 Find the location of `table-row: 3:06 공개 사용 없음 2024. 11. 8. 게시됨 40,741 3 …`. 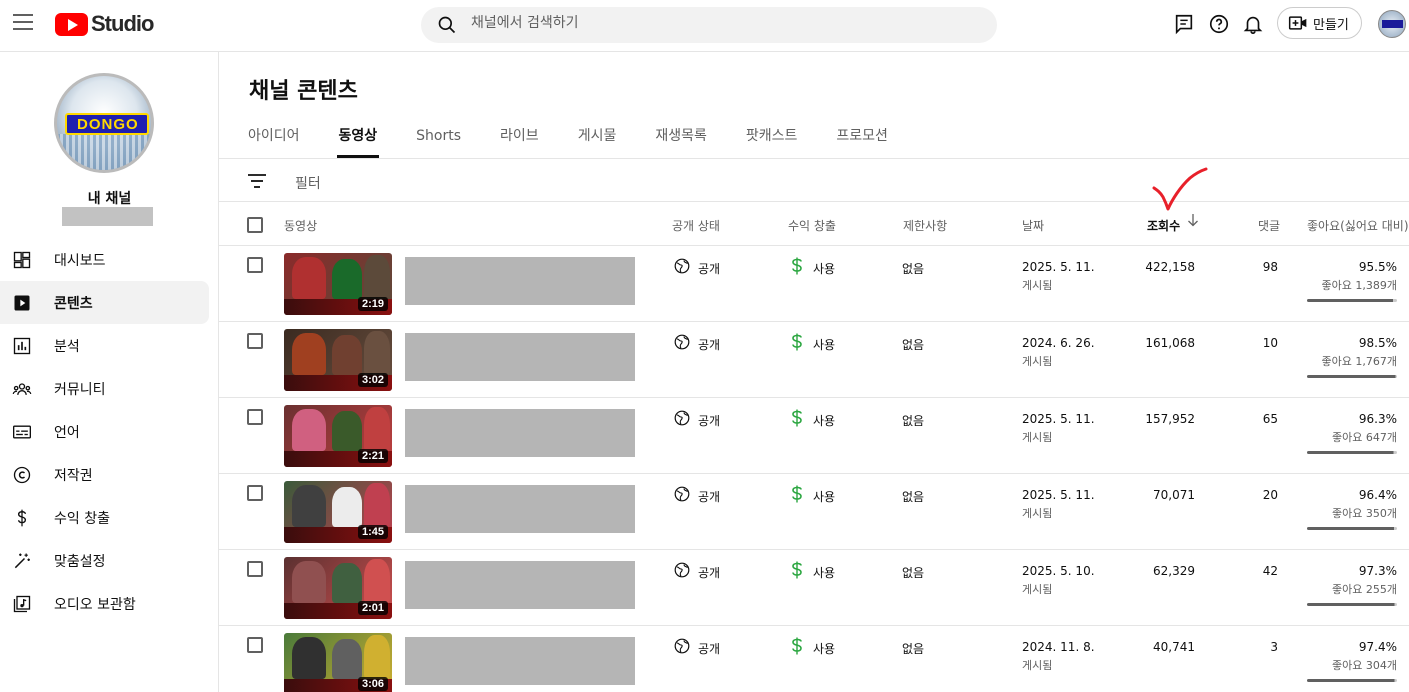

table-row: 3:06 공개 사용 없음 2024. 11. 8. 게시됨 40,741 3 … is located at coordinates (814, 659).